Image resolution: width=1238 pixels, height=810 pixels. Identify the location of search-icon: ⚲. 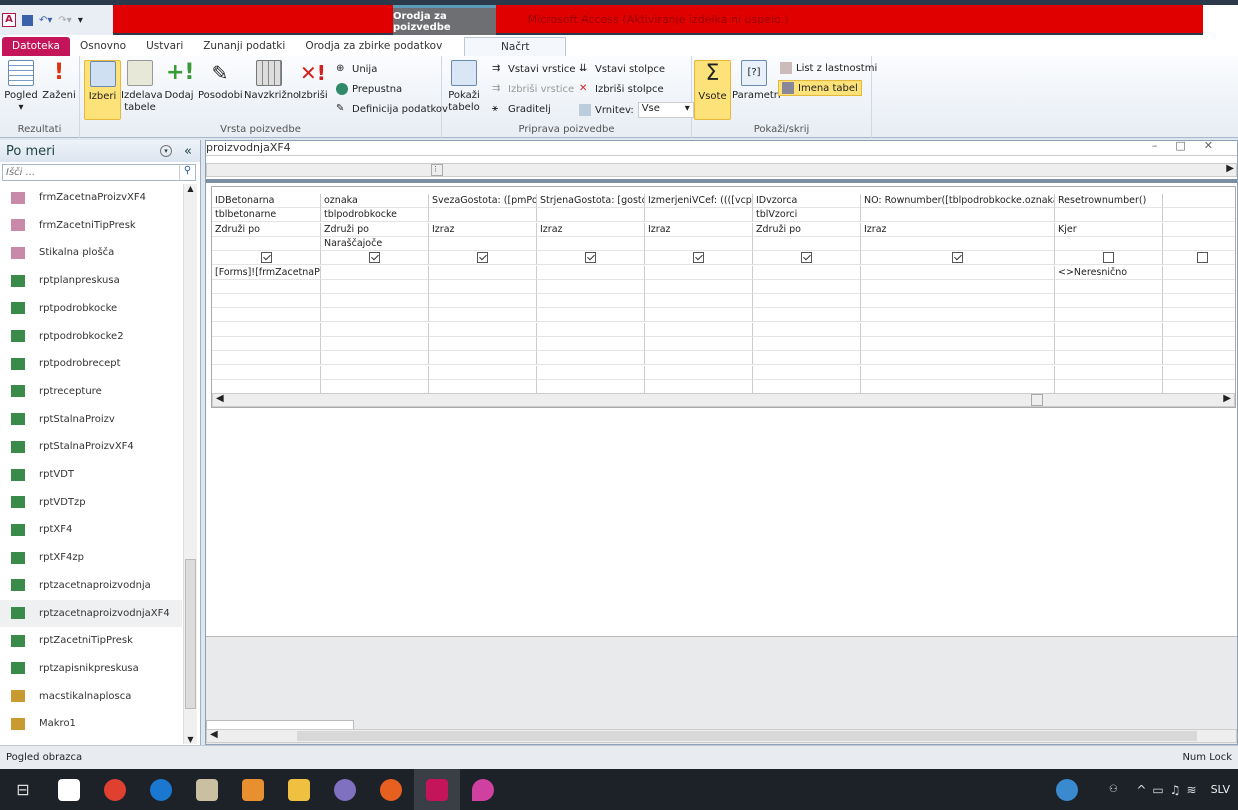
(187, 172).